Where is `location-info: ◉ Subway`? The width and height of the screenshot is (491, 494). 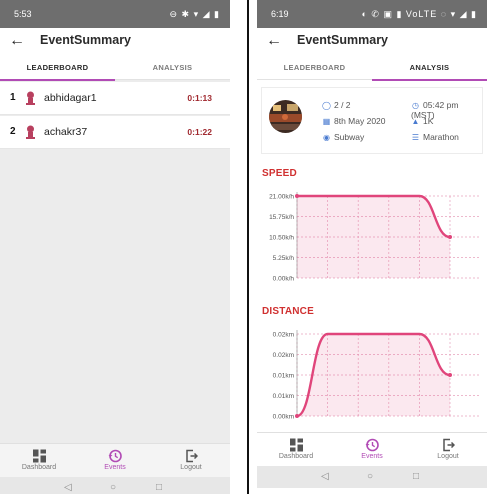 location-info: ◉ Subway is located at coordinates (343, 137).